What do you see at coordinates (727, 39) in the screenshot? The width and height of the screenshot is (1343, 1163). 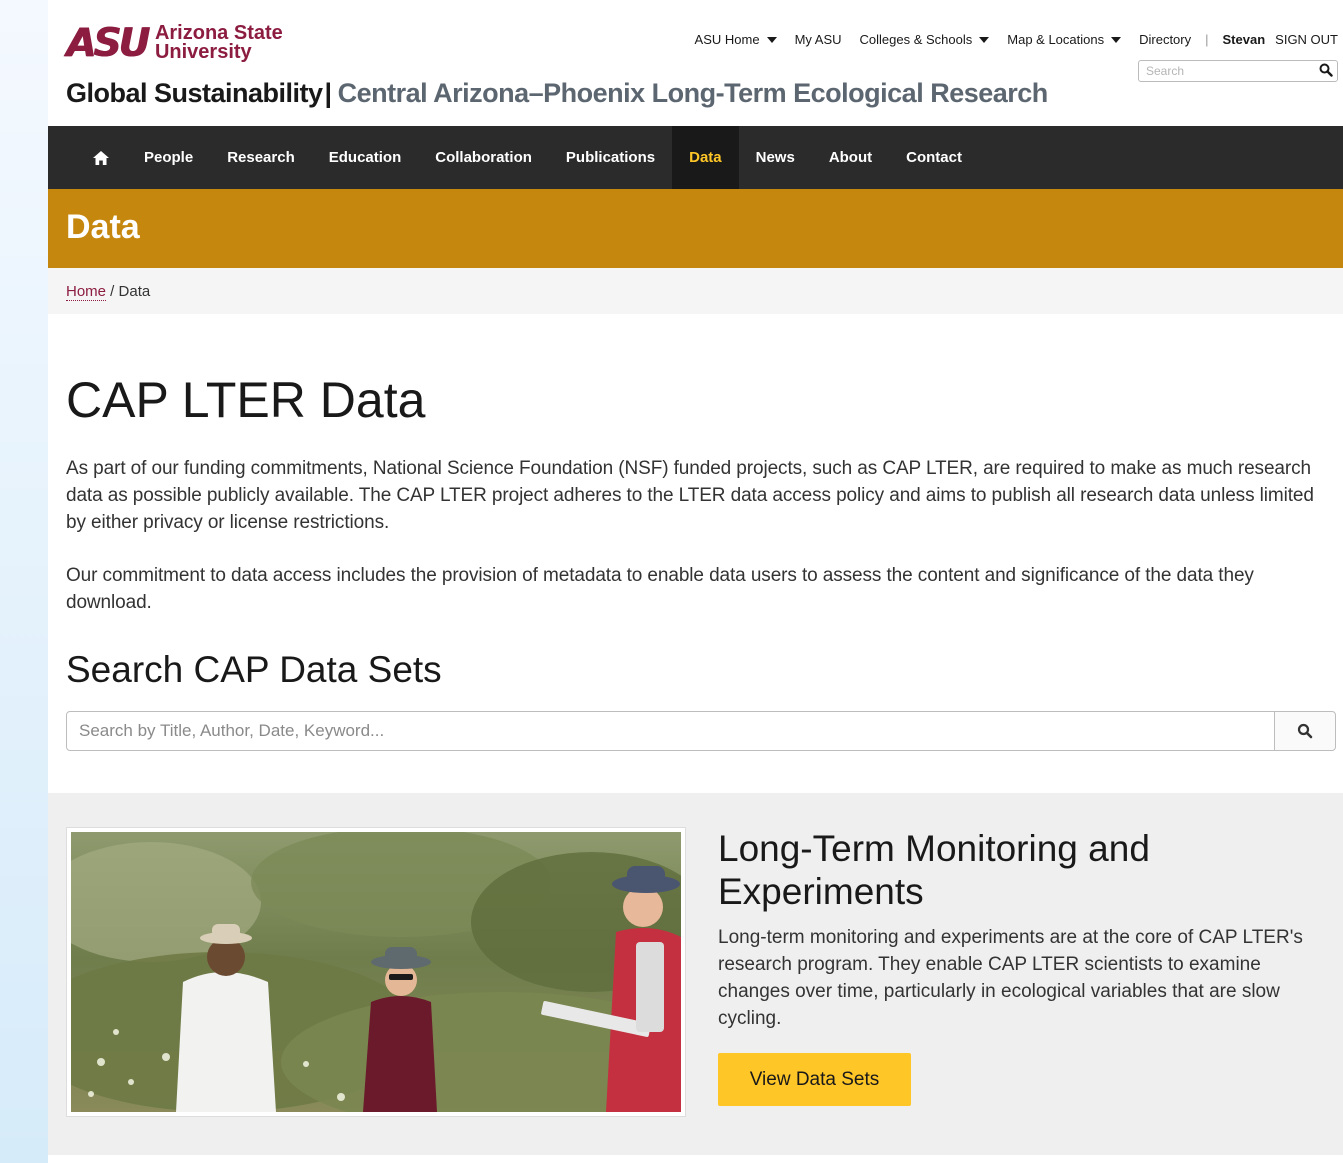 I see `topnav-asu-home-label: ASU Home` at bounding box center [727, 39].